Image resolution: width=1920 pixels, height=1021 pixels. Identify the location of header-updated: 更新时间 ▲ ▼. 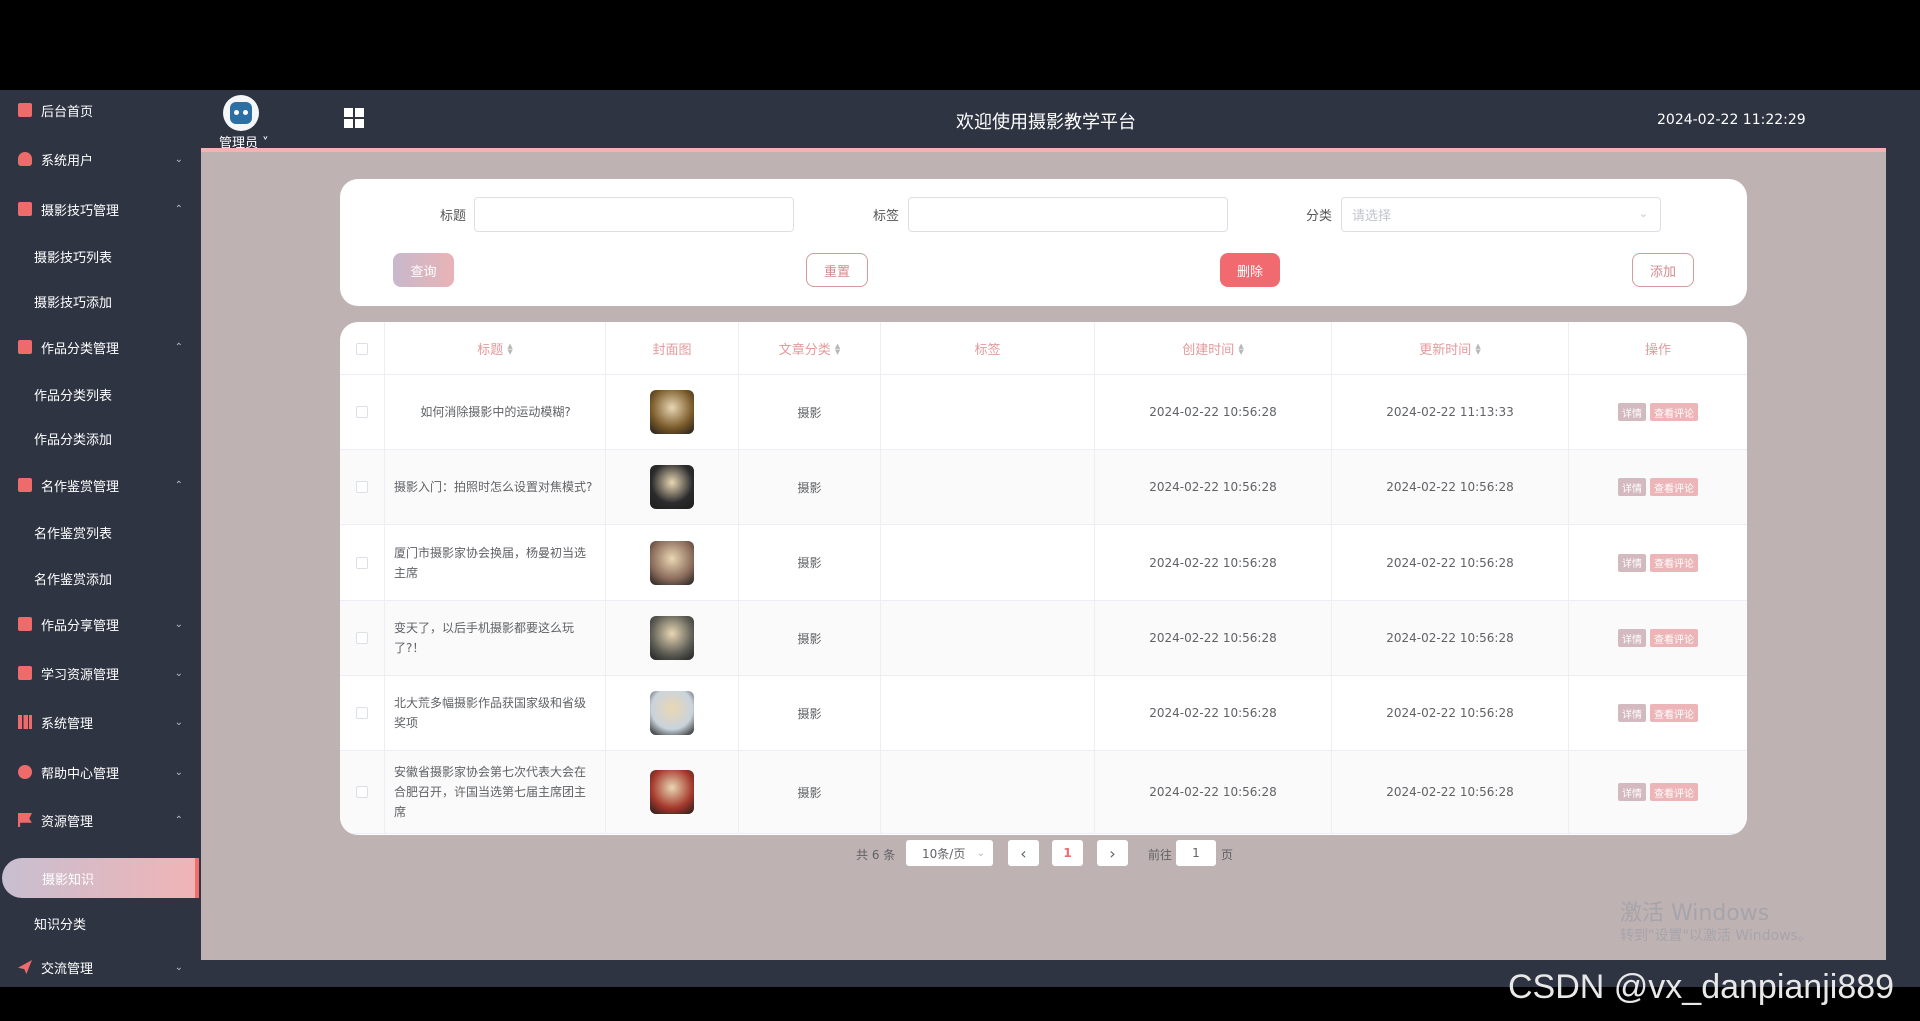
(1450, 348).